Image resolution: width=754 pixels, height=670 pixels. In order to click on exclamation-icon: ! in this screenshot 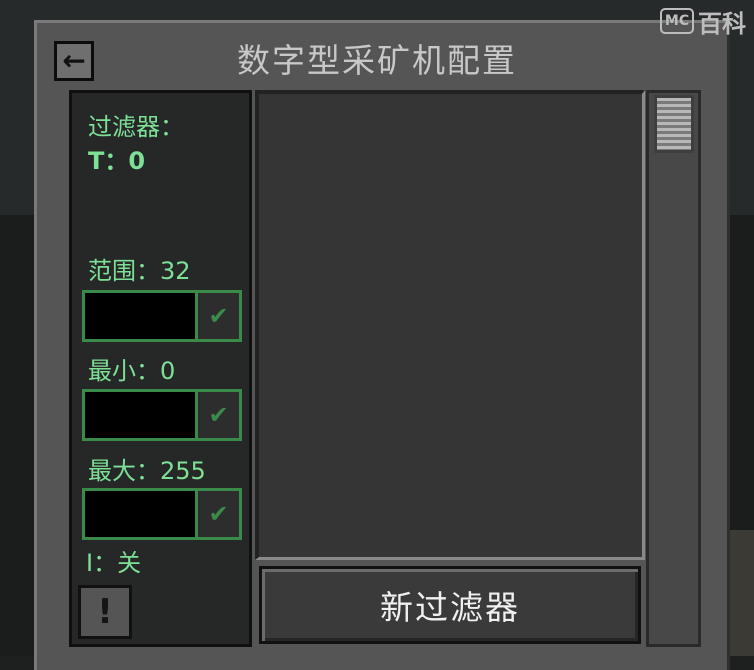, I will do `click(105, 612)`.